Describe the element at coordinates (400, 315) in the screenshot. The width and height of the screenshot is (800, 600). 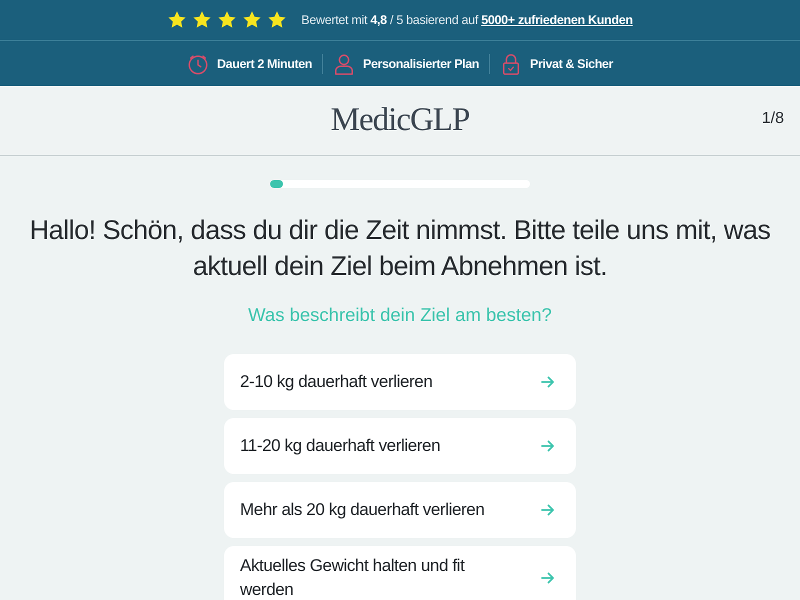
I see `question-subtitle: Was beschreibt dein Ziel am besten?` at that location.